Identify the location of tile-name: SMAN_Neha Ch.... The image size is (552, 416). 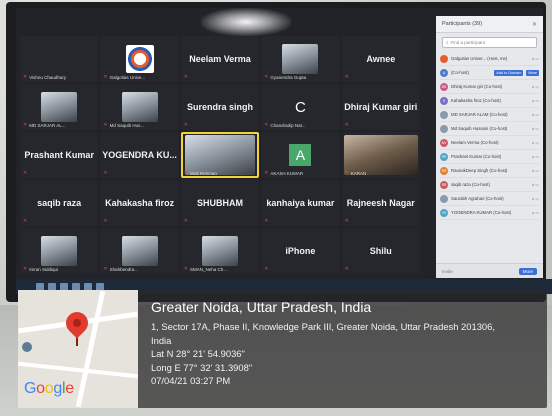
(209, 269).